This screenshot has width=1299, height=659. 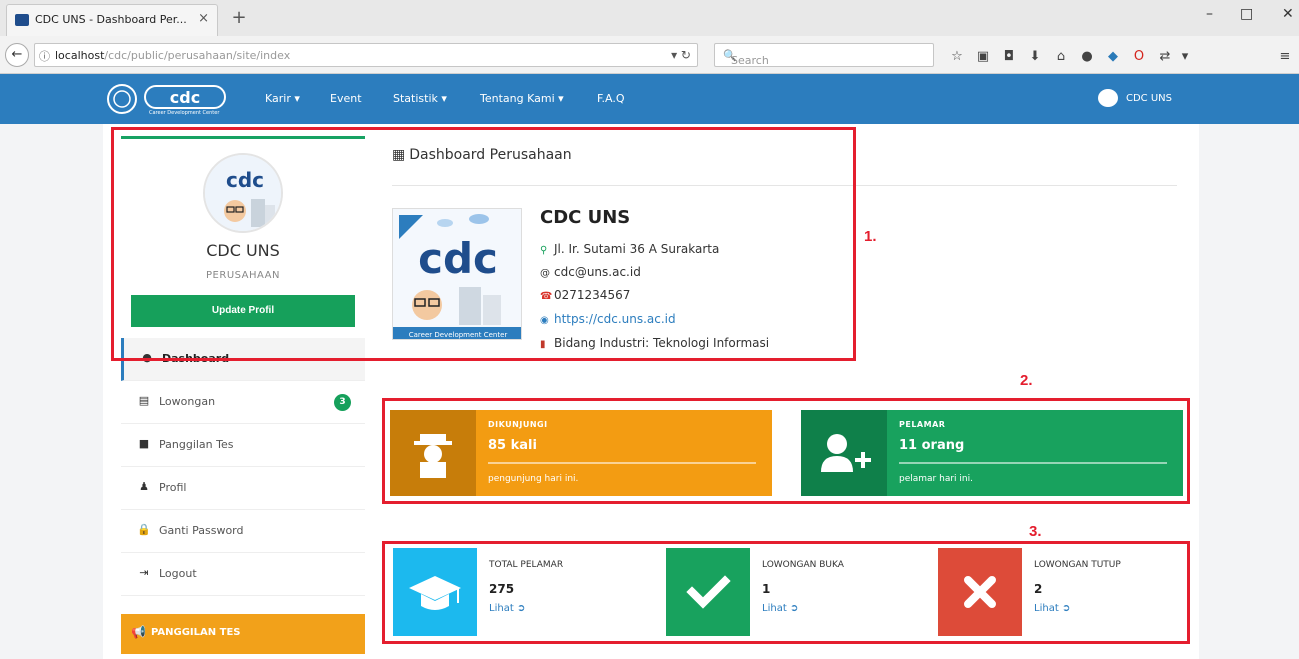 What do you see at coordinates (746, 58) in the screenshot?
I see `search-placeholder: 🔍 Search` at bounding box center [746, 58].